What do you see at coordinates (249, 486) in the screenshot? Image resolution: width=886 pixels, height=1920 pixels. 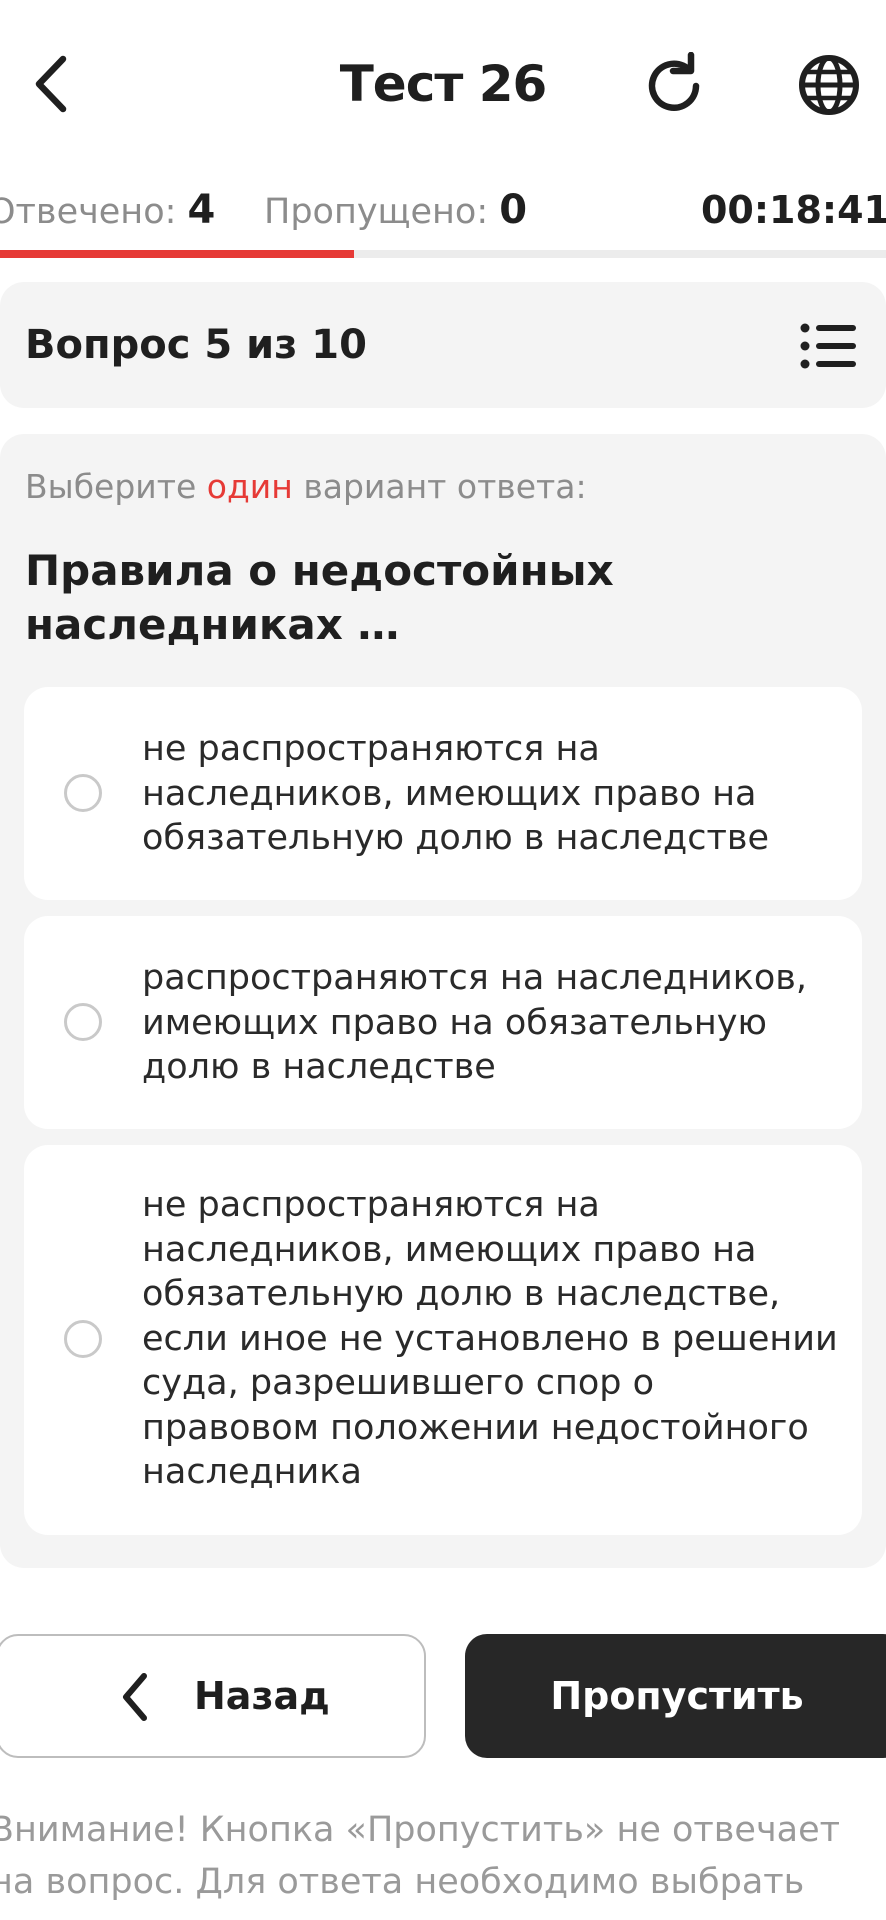 I see `instruction-accent: один` at bounding box center [249, 486].